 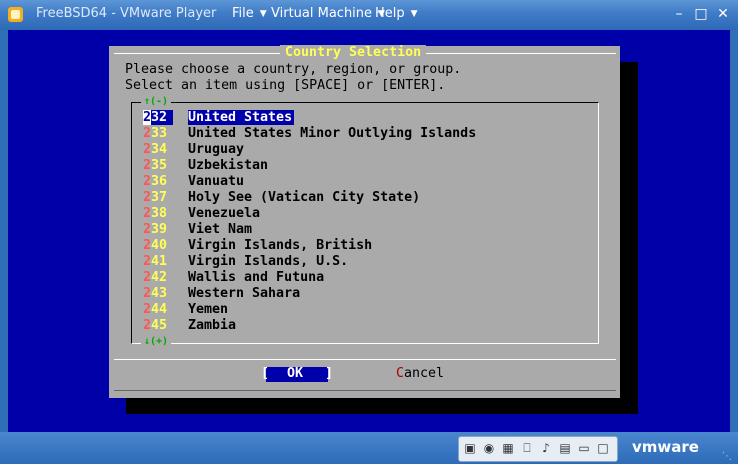 What do you see at coordinates (489, 448) in the screenshot?
I see `cd-drive-icon: ◉` at bounding box center [489, 448].